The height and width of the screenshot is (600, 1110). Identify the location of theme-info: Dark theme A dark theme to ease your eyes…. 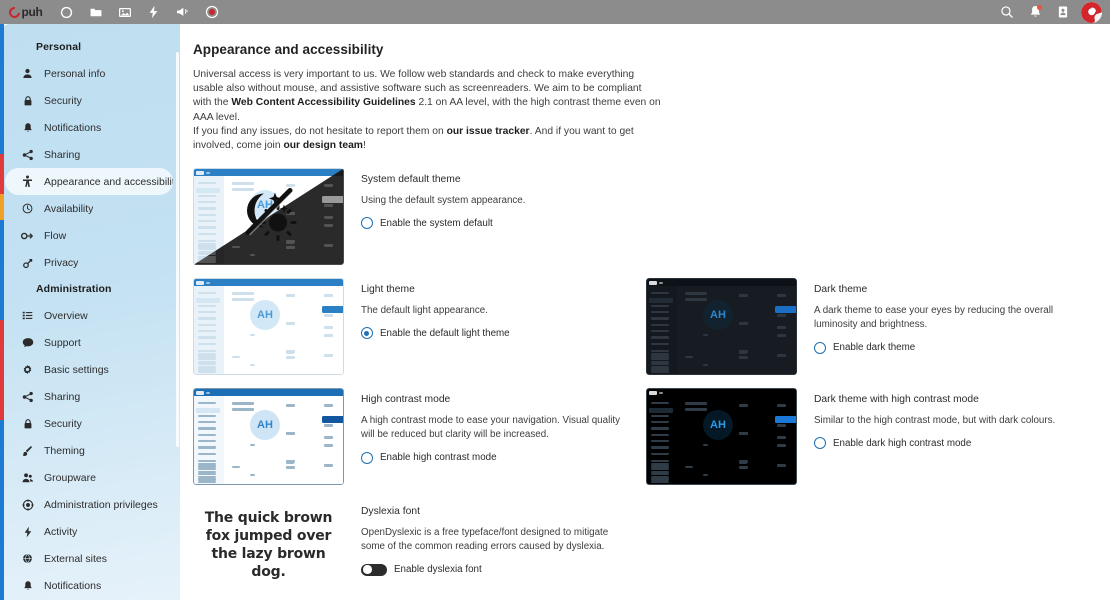
(945, 333).